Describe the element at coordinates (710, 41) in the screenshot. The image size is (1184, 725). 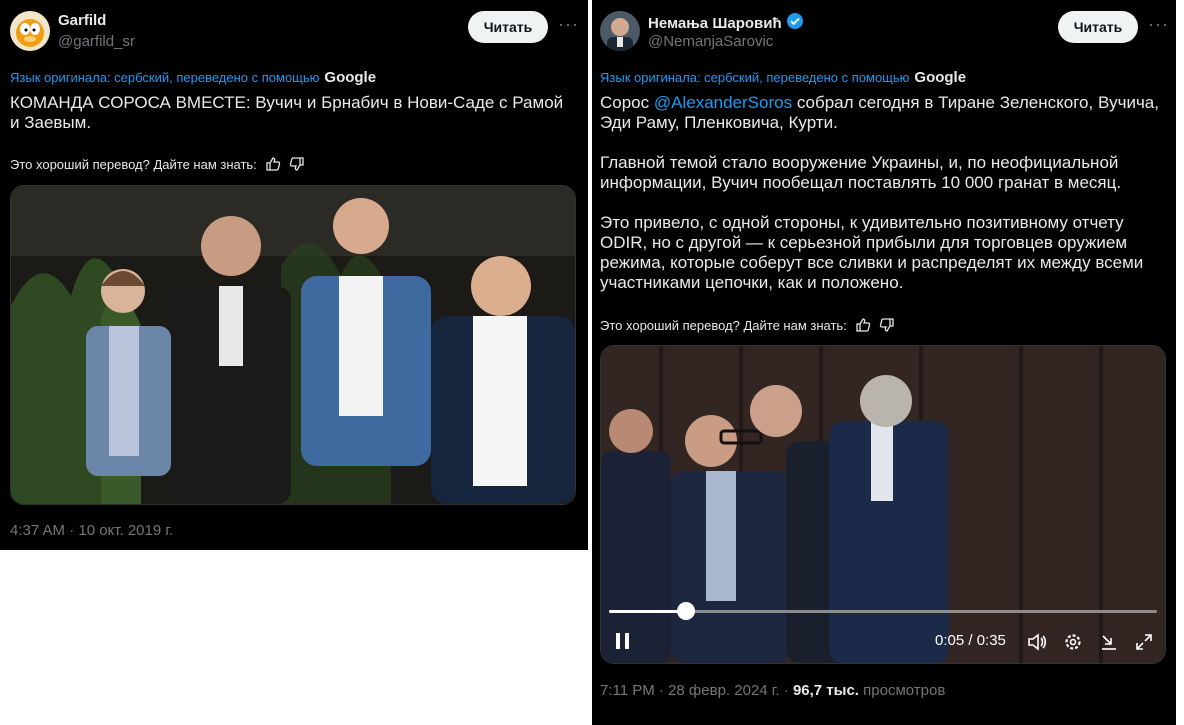
I see `author-handle: @NemanjaSarovic` at that location.